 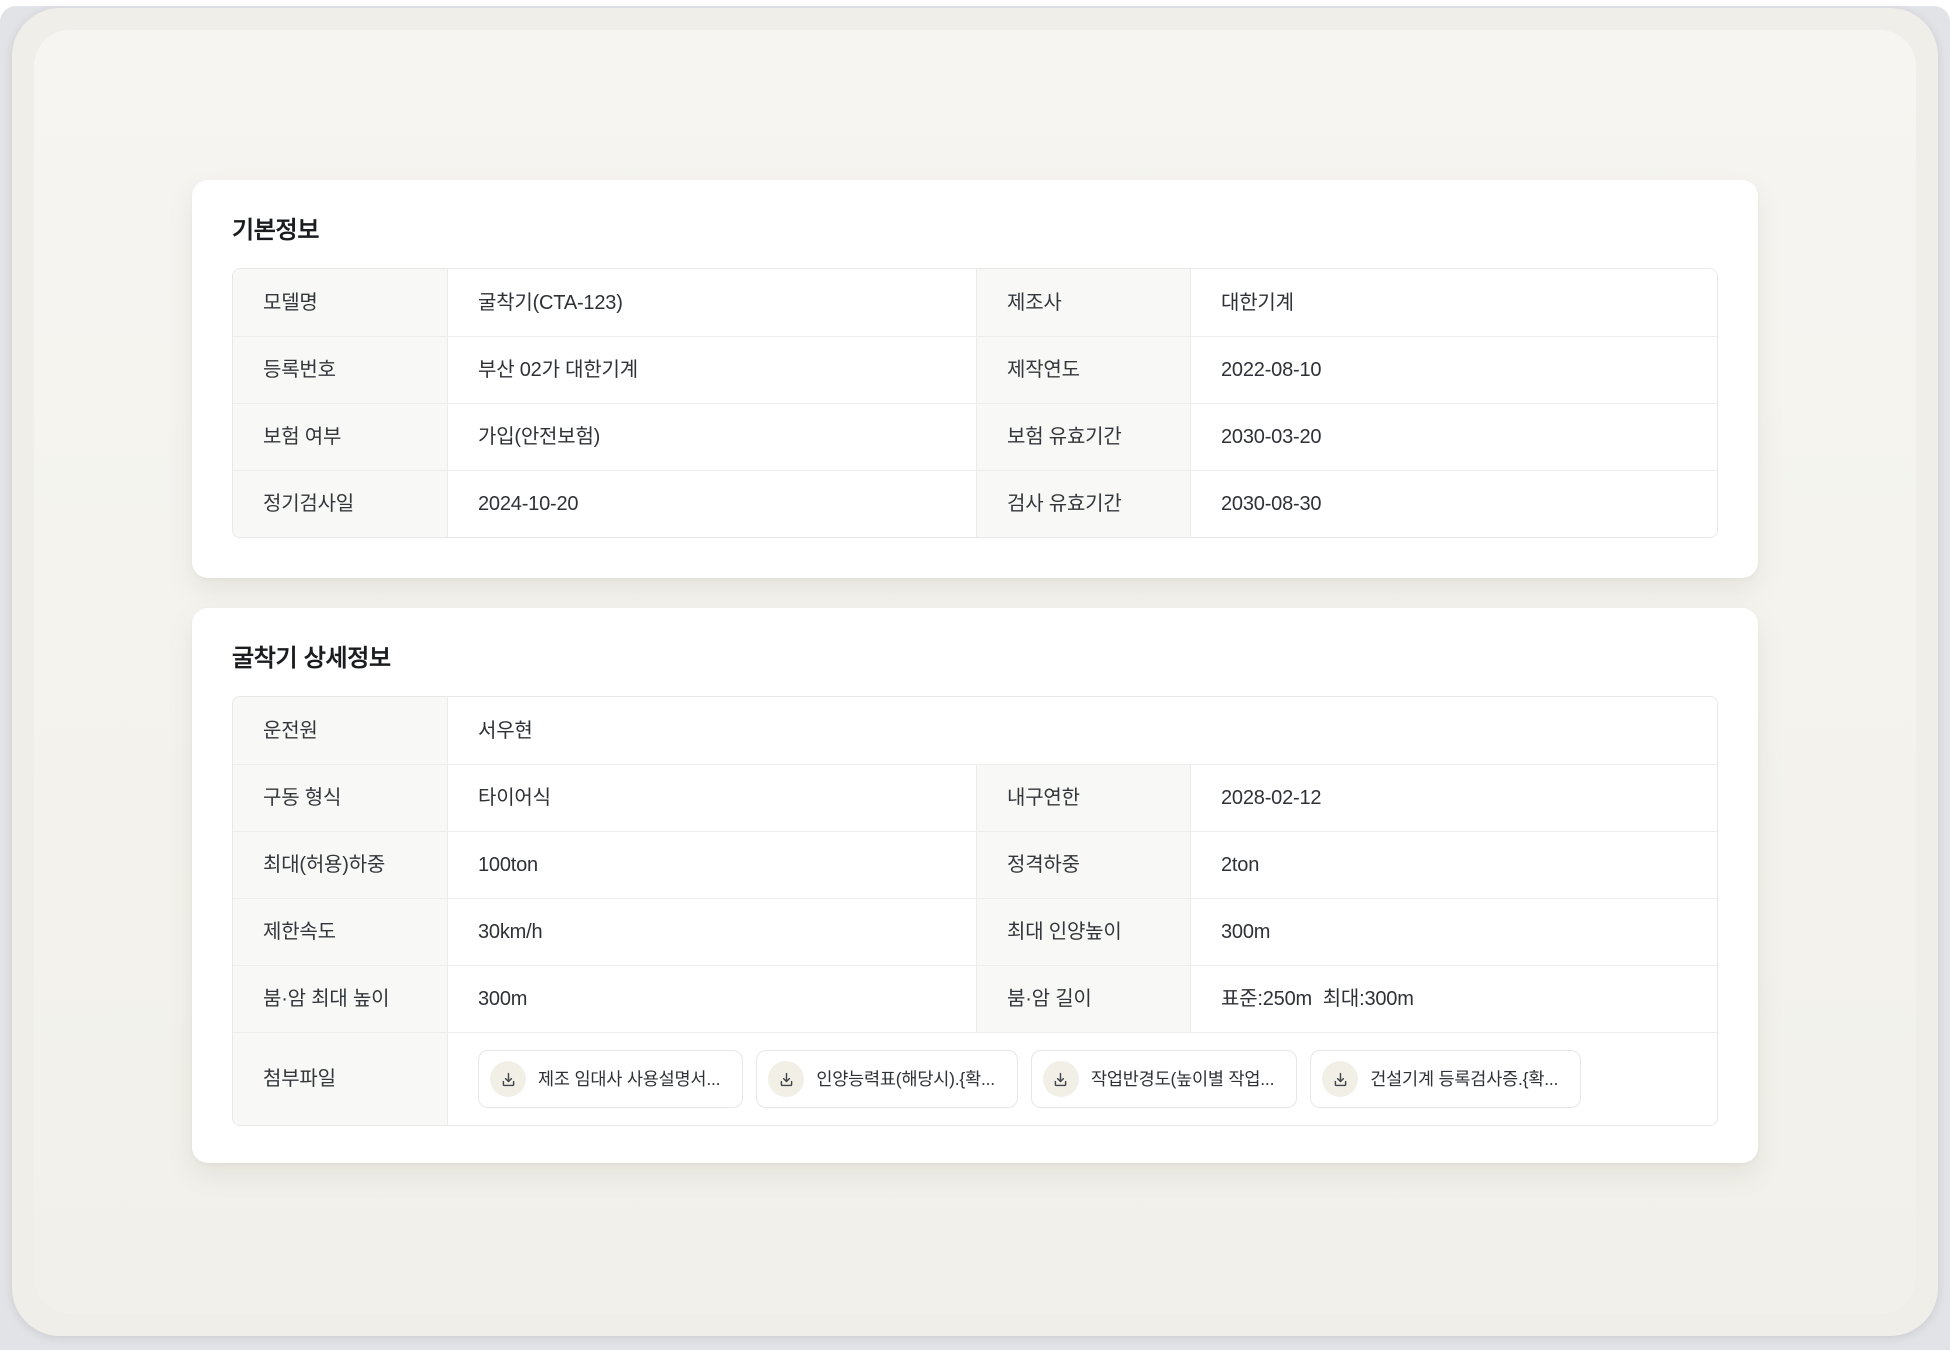 I want to click on table-row: 제한속도 30km/h 최대 인양높이 300m, so click(x=975, y=931).